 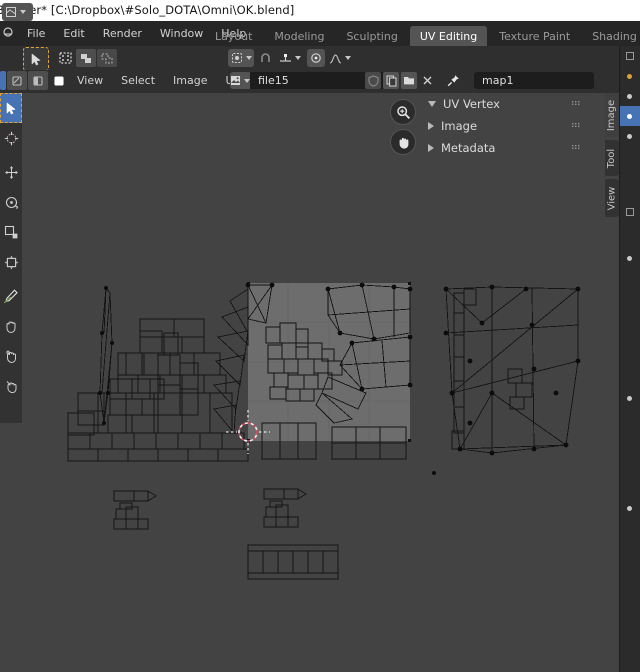 I want to click on move-arrows-icon, so click(x=11, y=172).